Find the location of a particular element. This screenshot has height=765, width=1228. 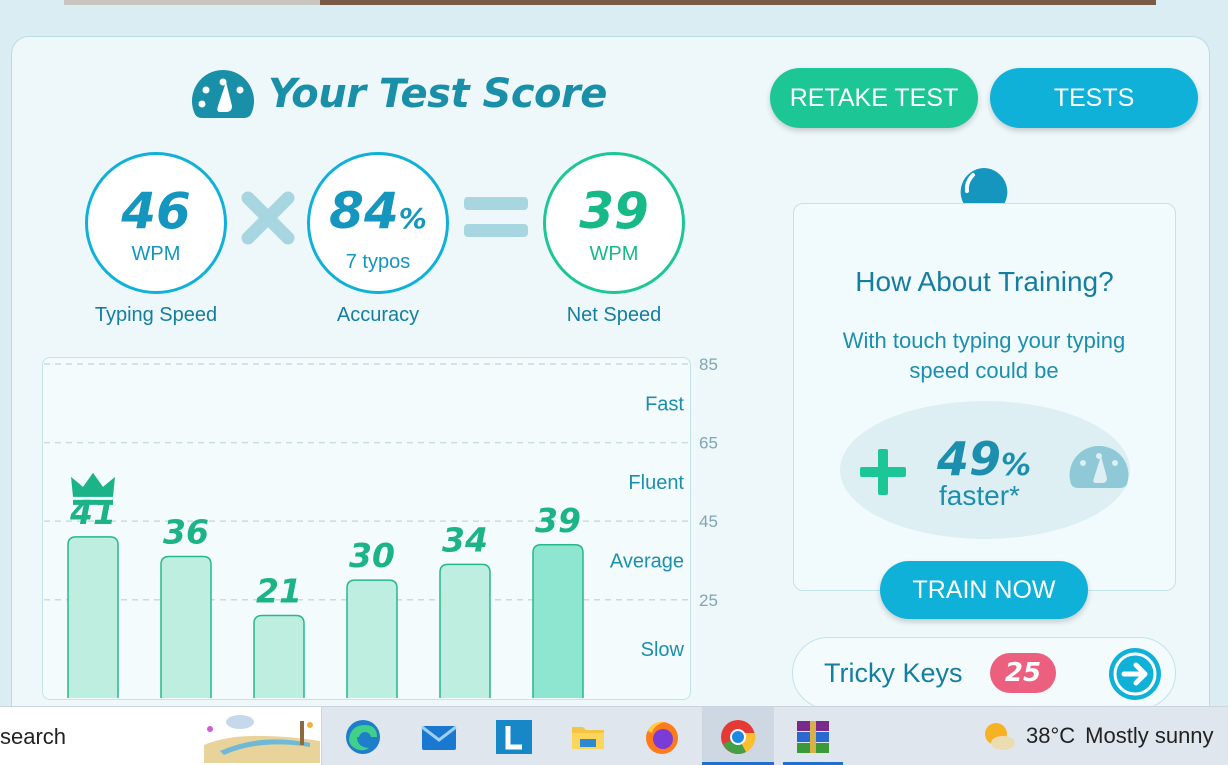

search-highlight-beach-icon is located at coordinates (262, 739).